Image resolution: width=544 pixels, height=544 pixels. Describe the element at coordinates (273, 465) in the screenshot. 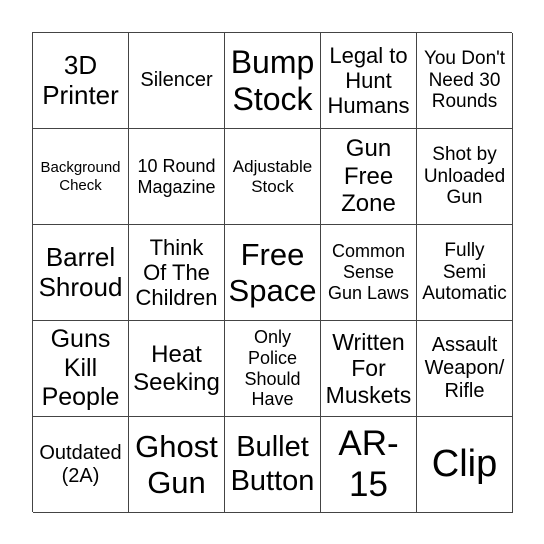

I see `bingo-cell: Bullet Button` at that location.